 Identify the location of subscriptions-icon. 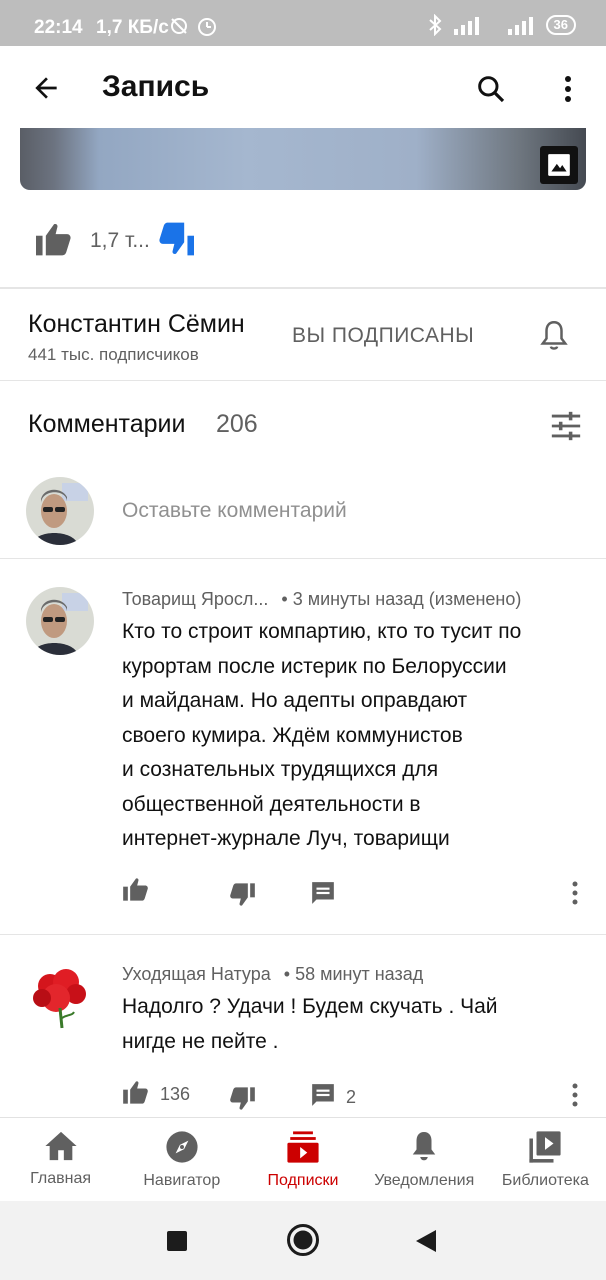
(303, 1147).